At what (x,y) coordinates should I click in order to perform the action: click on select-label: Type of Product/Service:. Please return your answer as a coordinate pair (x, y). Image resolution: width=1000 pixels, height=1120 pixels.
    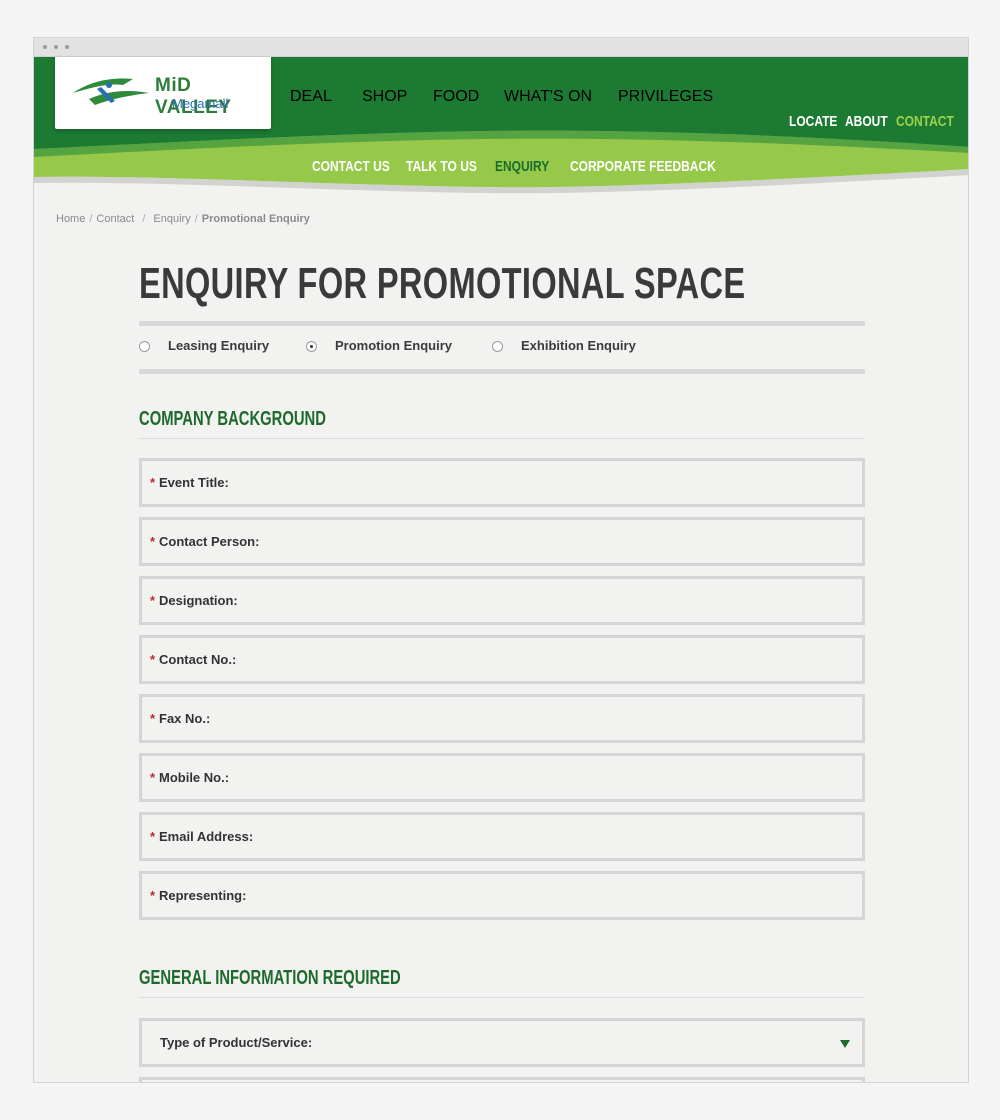
    Looking at the image, I should click on (236, 1042).